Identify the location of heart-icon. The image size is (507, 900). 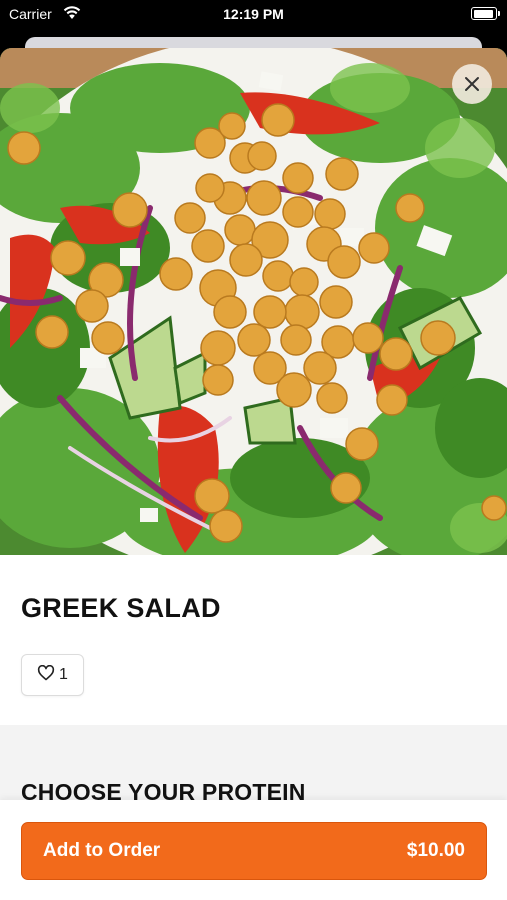
(46, 675).